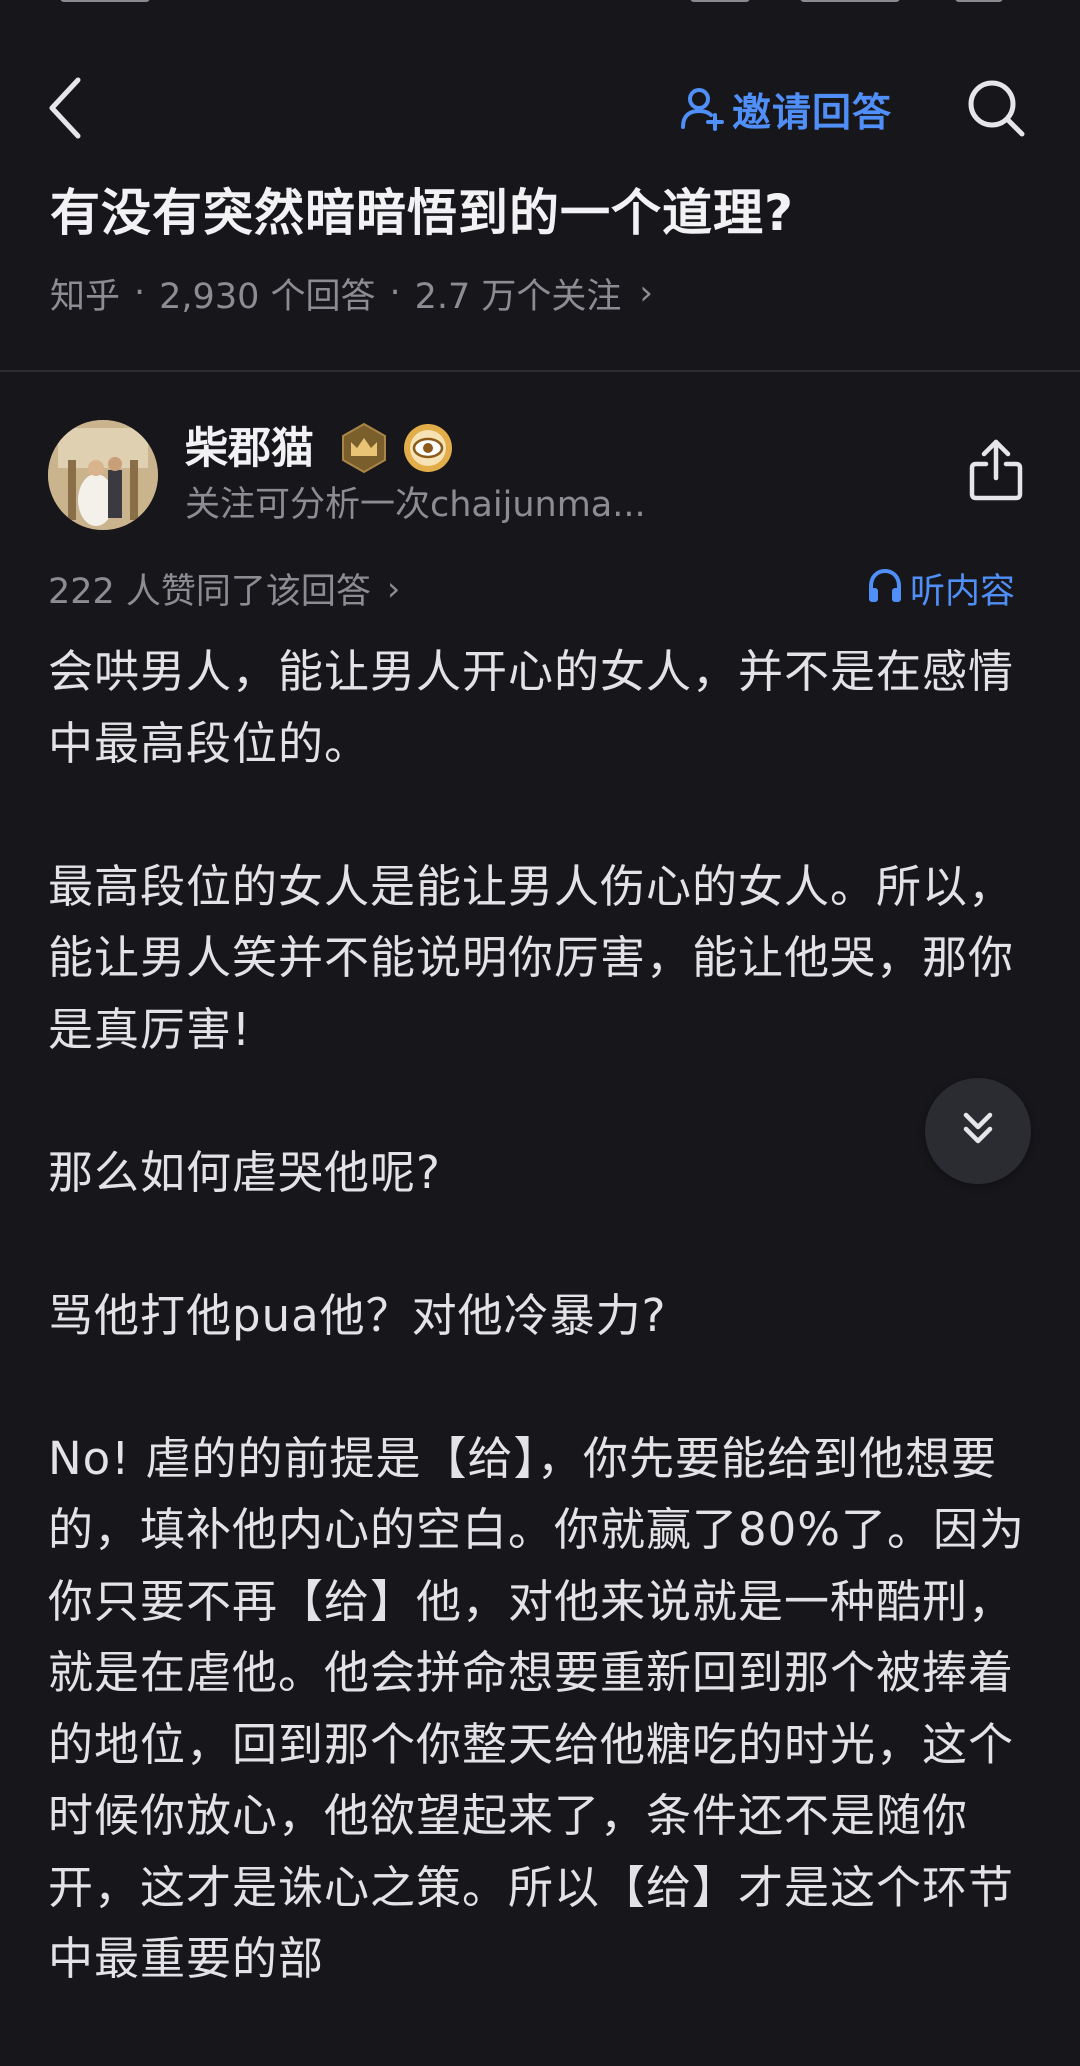  I want to click on back-button, so click(66, 110).